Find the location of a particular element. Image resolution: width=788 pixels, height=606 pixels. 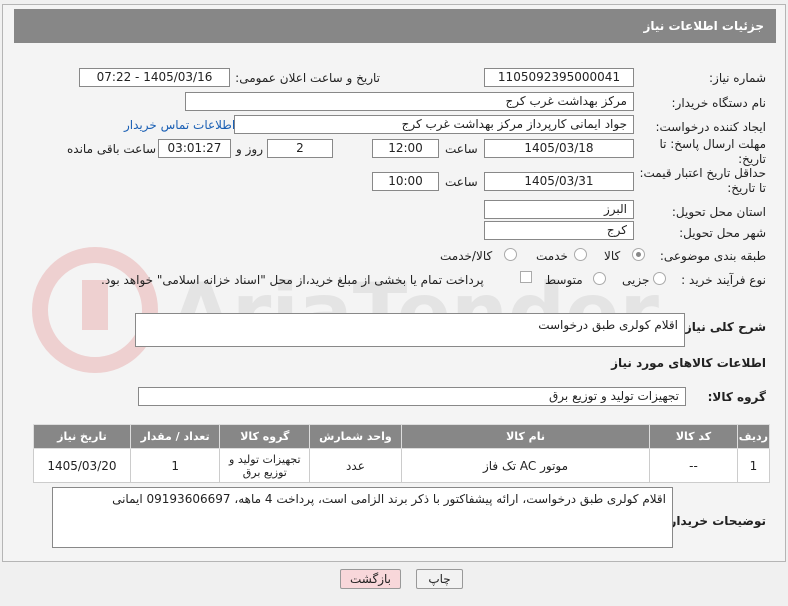

creator-label: ایجاد کننده درخواست: is located at coordinates (710, 127).